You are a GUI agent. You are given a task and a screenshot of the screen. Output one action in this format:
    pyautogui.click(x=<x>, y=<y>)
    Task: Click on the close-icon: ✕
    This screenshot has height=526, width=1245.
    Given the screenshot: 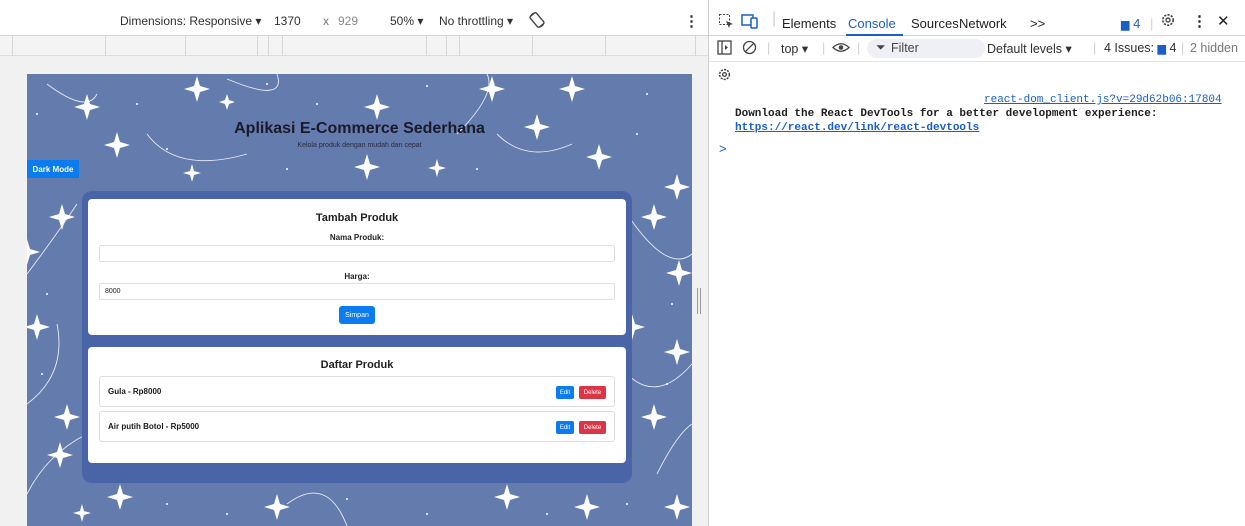 What is the action you would take?
    pyautogui.click(x=1223, y=21)
    